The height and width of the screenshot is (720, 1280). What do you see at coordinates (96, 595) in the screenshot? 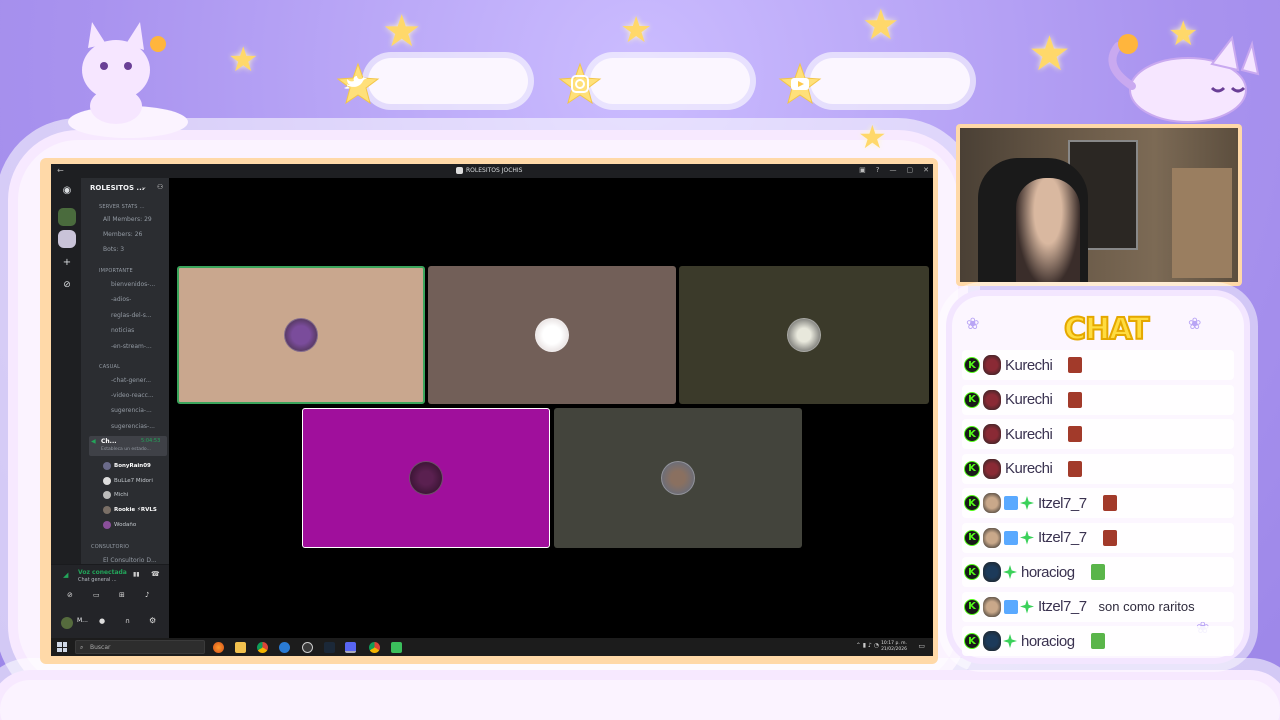
I see `screen-share-icon: ▭` at bounding box center [96, 595].